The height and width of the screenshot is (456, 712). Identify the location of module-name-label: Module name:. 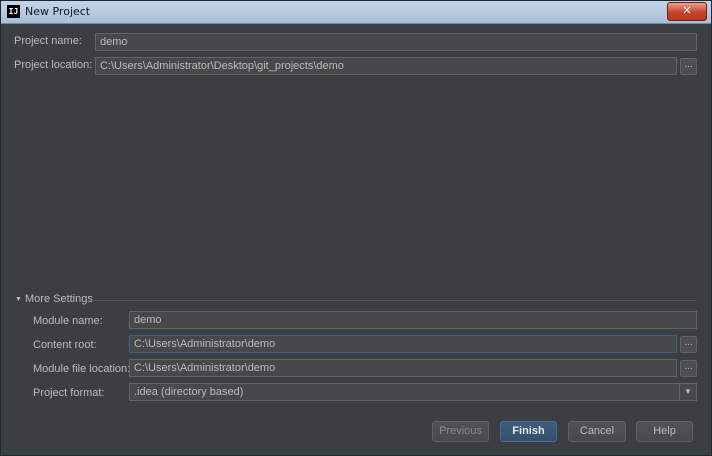
(68, 321).